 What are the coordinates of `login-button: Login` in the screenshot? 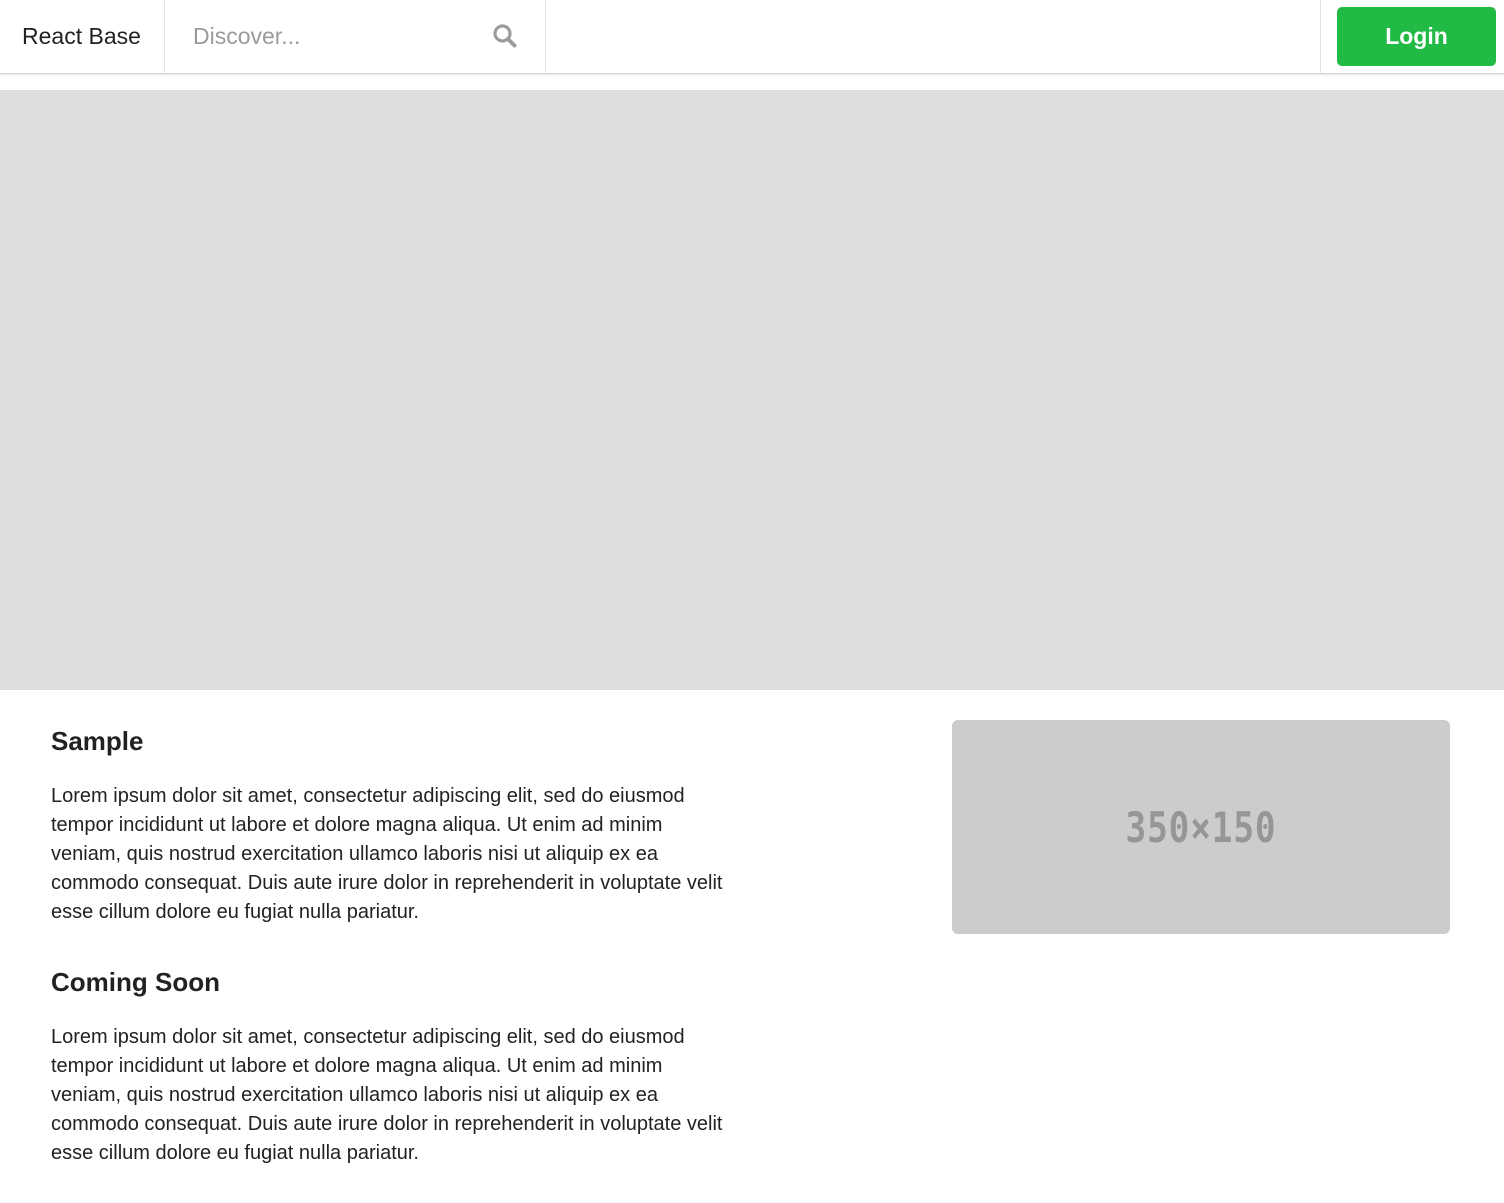 It's located at (1416, 36).